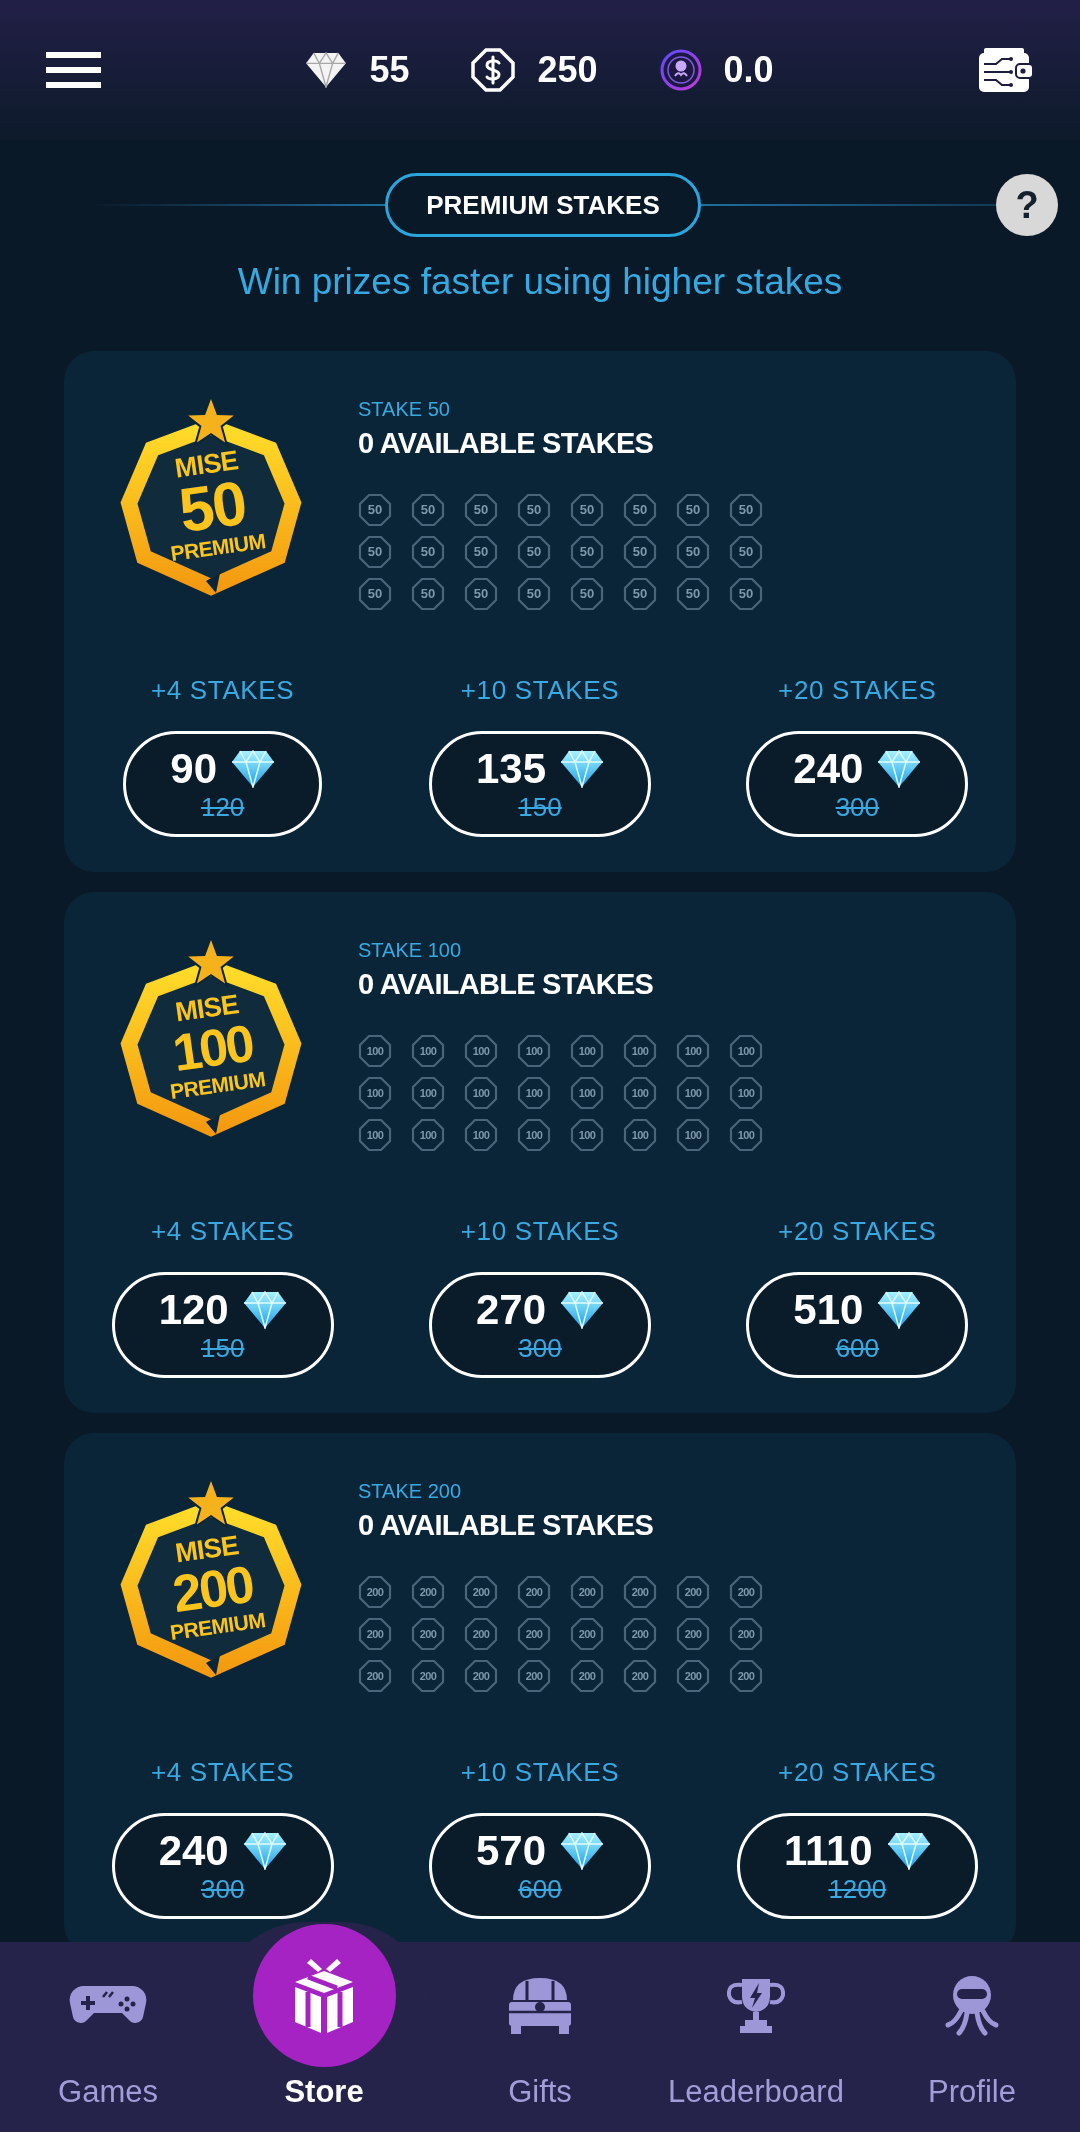 The height and width of the screenshot is (2132, 1080). What do you see at coordinates (540, 2037) in the screenshot?
I see `nav-tab: Gifts` at bounding box center [540, 2037].